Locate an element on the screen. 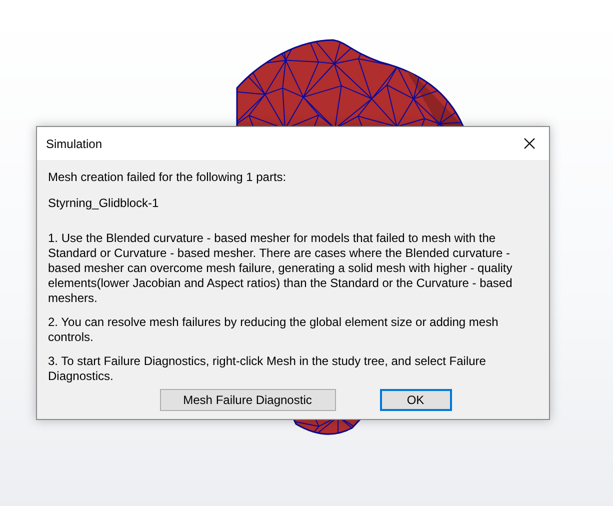  ok-button: OK is located at coordinates (416, 400).